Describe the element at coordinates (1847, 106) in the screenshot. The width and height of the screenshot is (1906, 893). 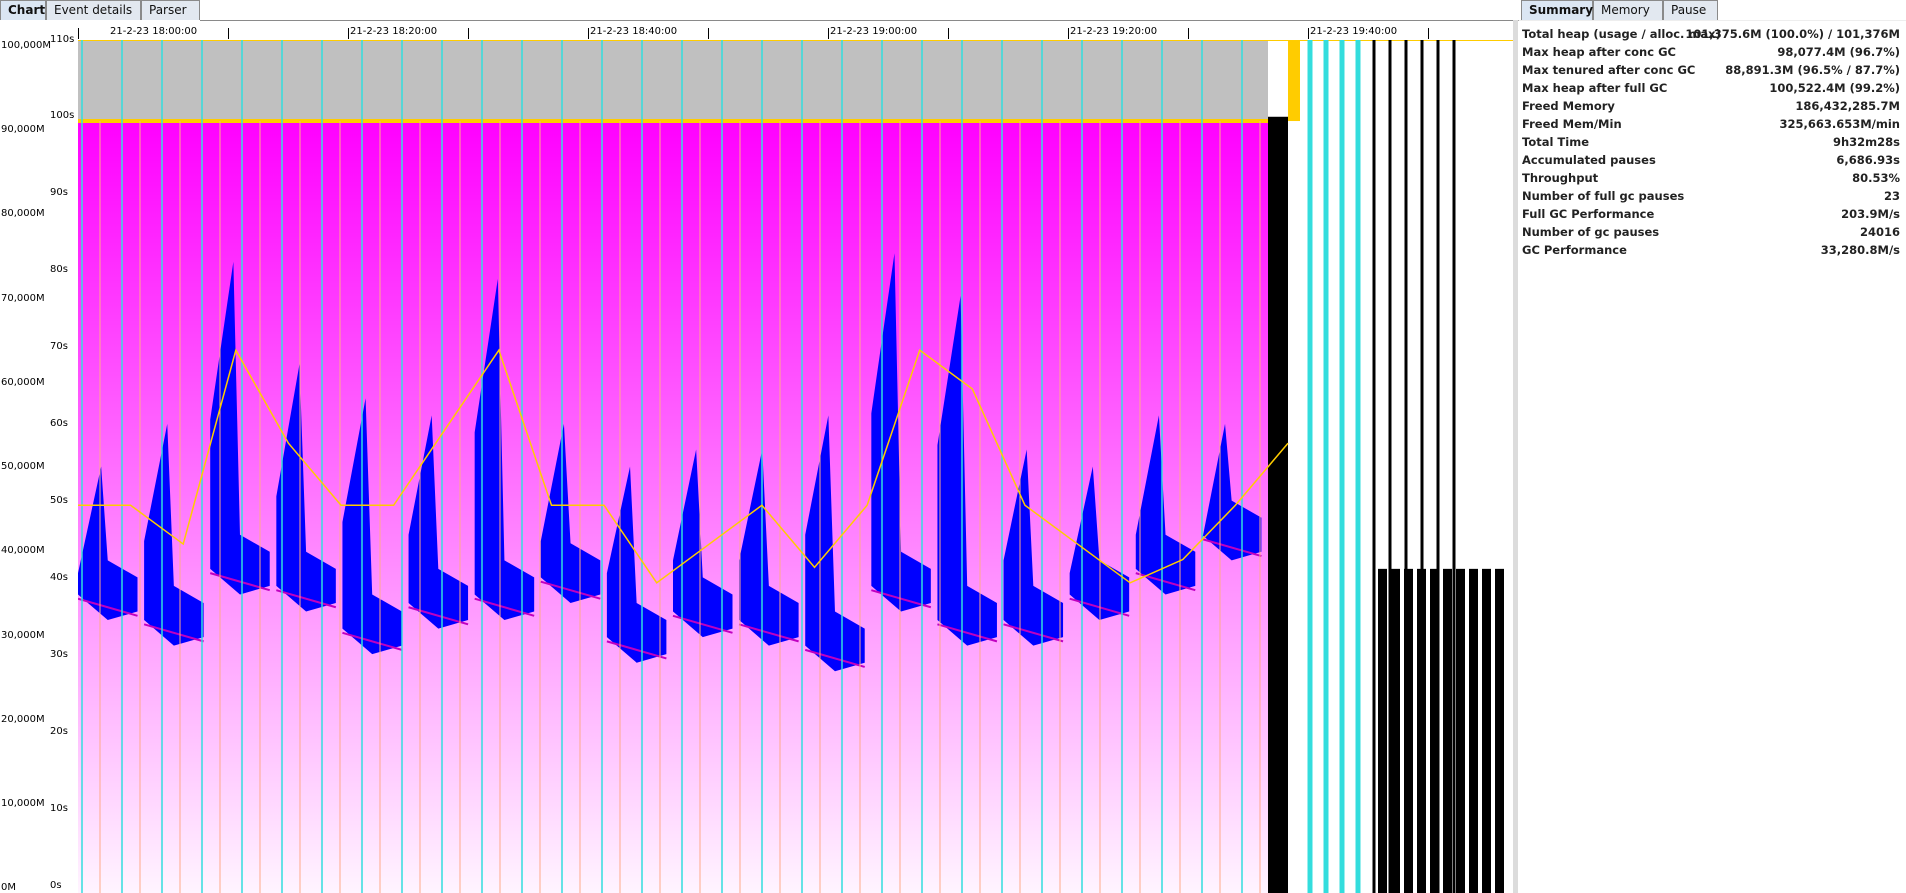
I see `summary-value: 186,432,285.7M` at that location.